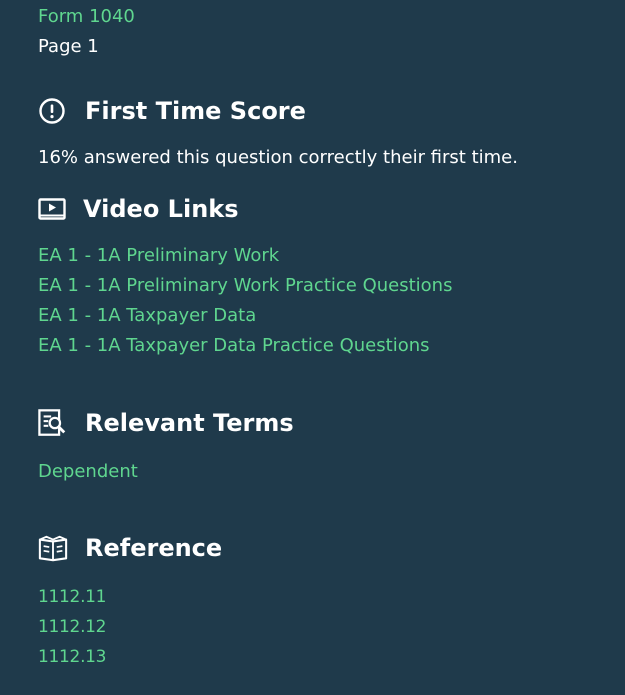 This screenshot has width=625, height=695. Describe the element at coordinates (72, 657) in the screenshot. I see `reference-item: 1112.13` at that location.